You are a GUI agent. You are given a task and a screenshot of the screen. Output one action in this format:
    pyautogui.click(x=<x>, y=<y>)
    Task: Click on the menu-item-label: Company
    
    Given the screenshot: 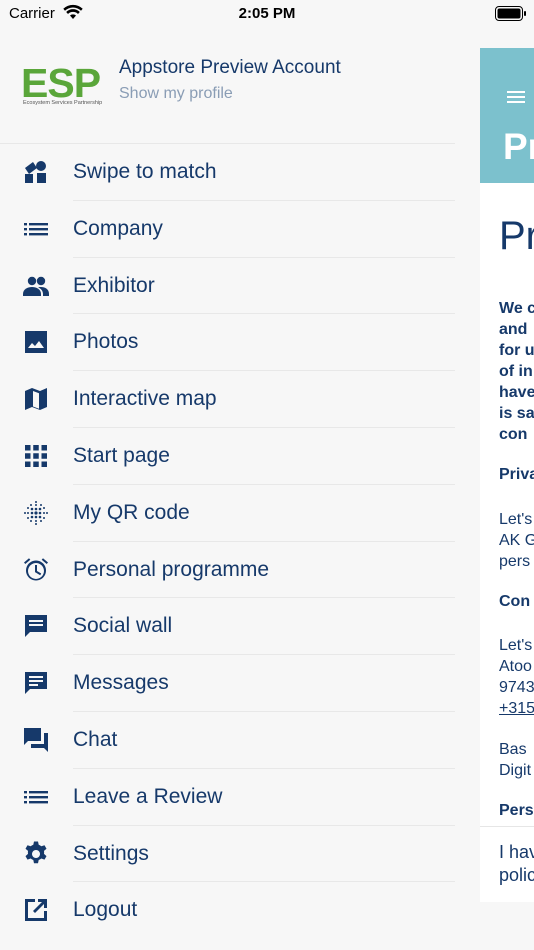 What is the action you would take?
    pyautogui.click(x=118, y=228)
    